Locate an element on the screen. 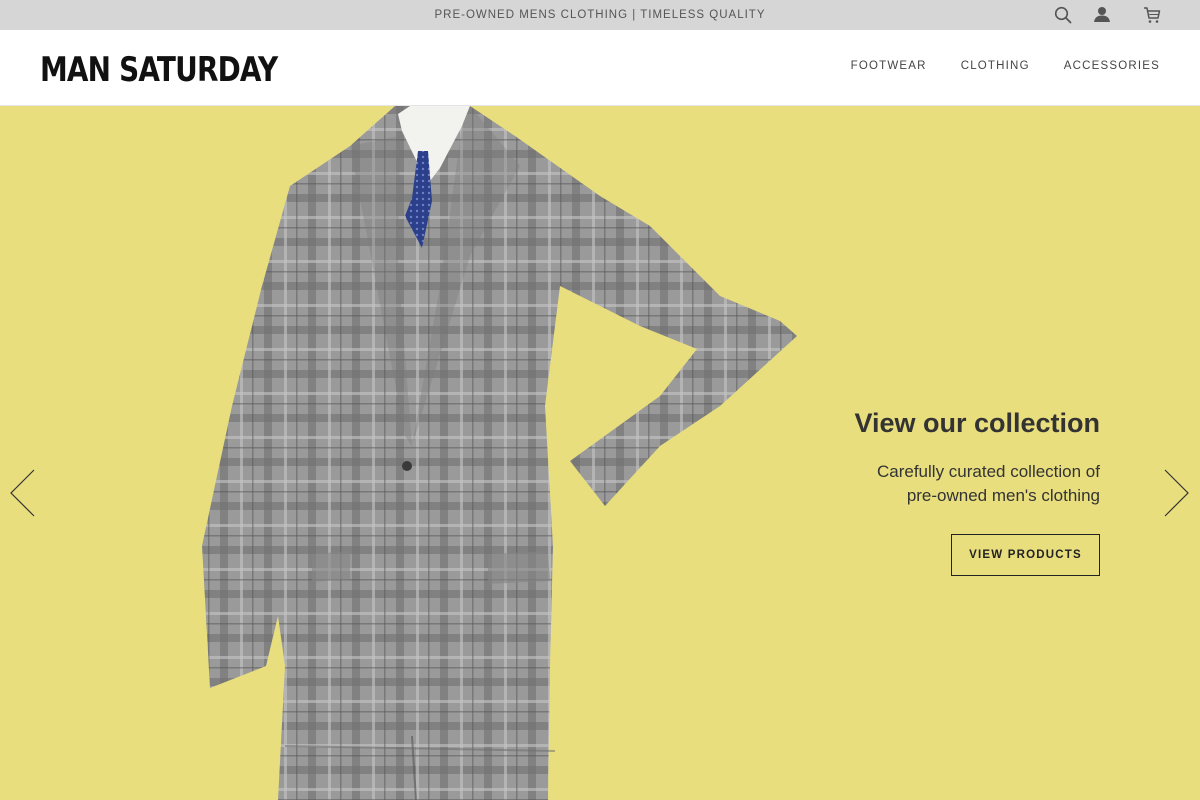 This screenshot has height=800, width=1200. hero-title: View our collection is located at coordinates (977, 423).